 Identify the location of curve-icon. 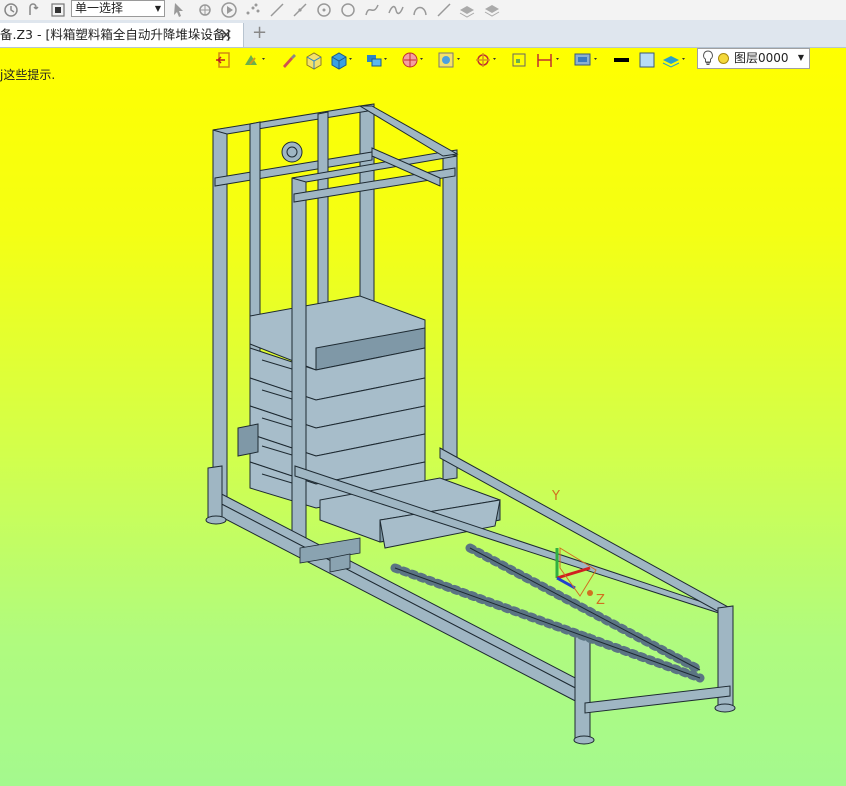
(372, 10).